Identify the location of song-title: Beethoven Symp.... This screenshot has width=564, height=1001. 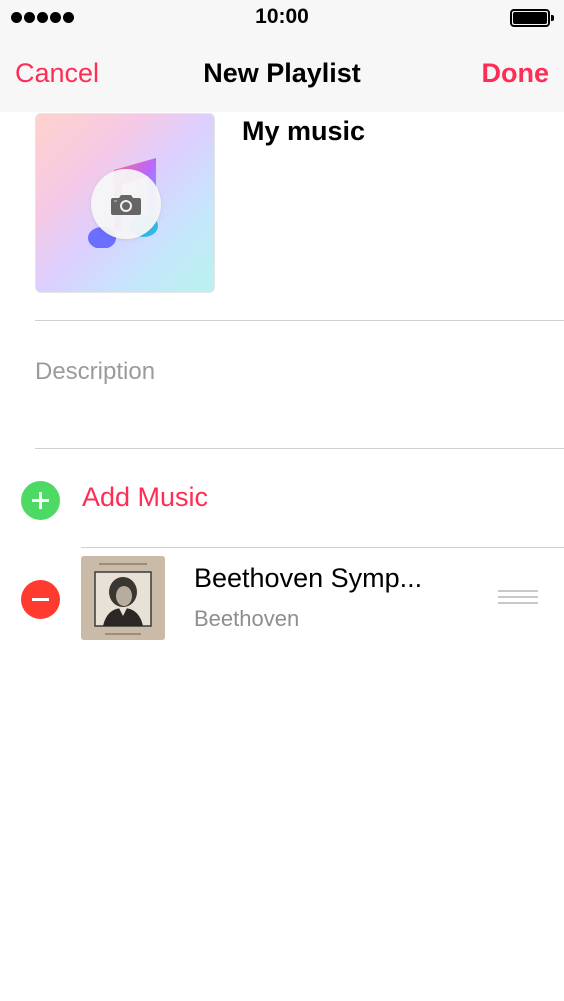
(308, 578).